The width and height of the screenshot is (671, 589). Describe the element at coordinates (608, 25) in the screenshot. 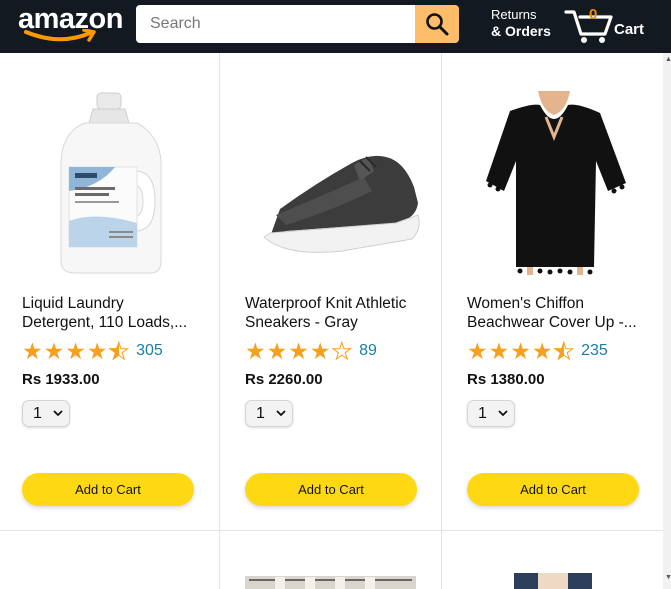

I see `cart-button: 0 Cart` at that location.